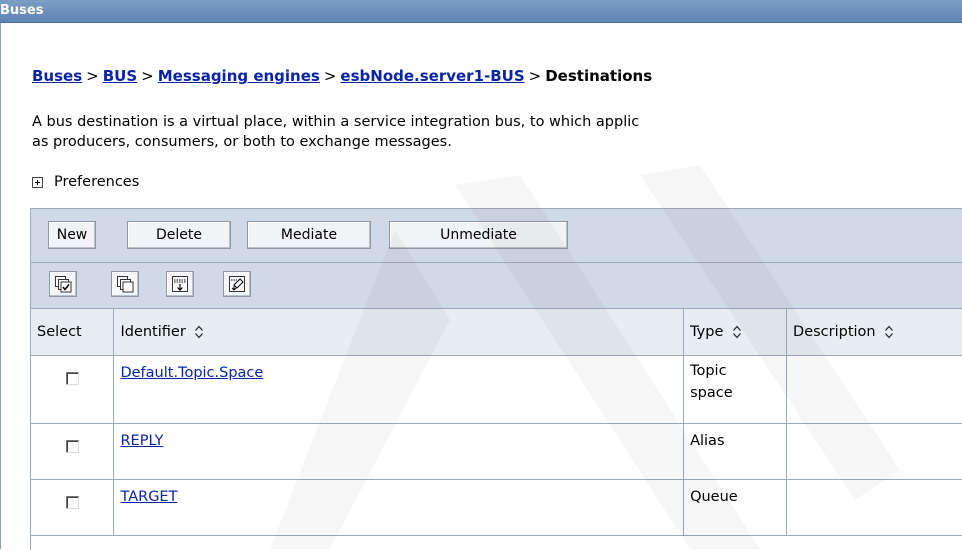  What do you see at coordinates (97, 182) in the screenshot?
I see `preferences-label: Preferences` at bounding box center [97, 182].